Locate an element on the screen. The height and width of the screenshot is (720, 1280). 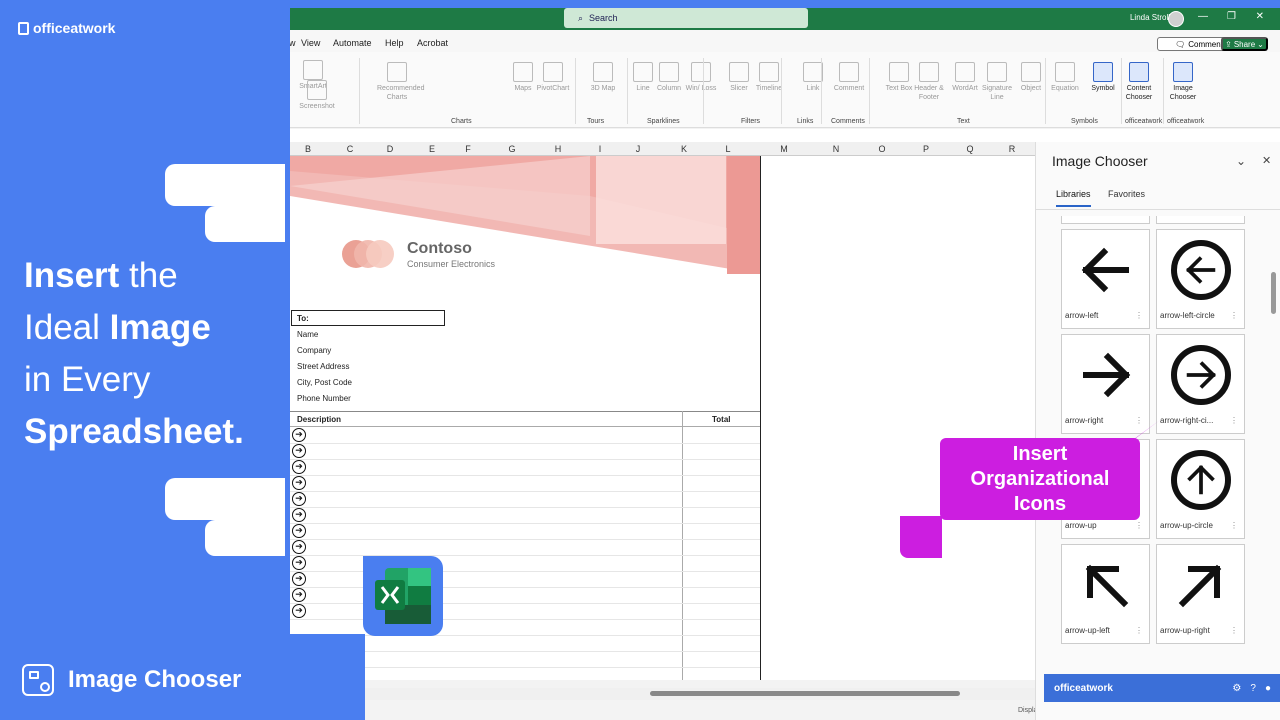
ribbon-button: 3D Map is located at coordinates (603, 77).